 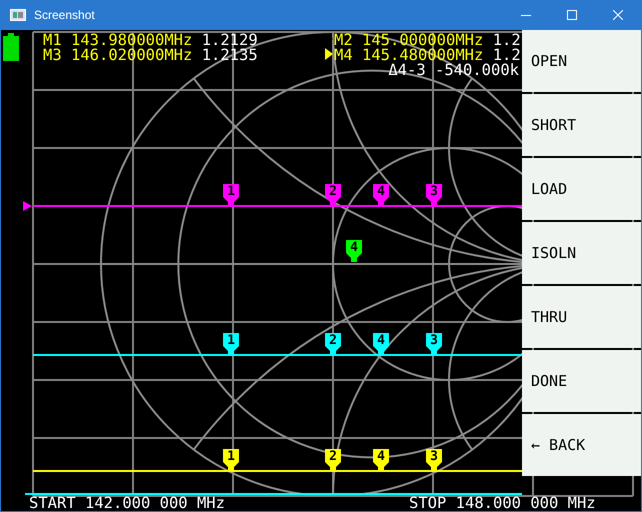 What do you see at coordinates (477, 70) in the screenshot?
I see `delta-value: -540.000k` at bounding box center [477, 70].